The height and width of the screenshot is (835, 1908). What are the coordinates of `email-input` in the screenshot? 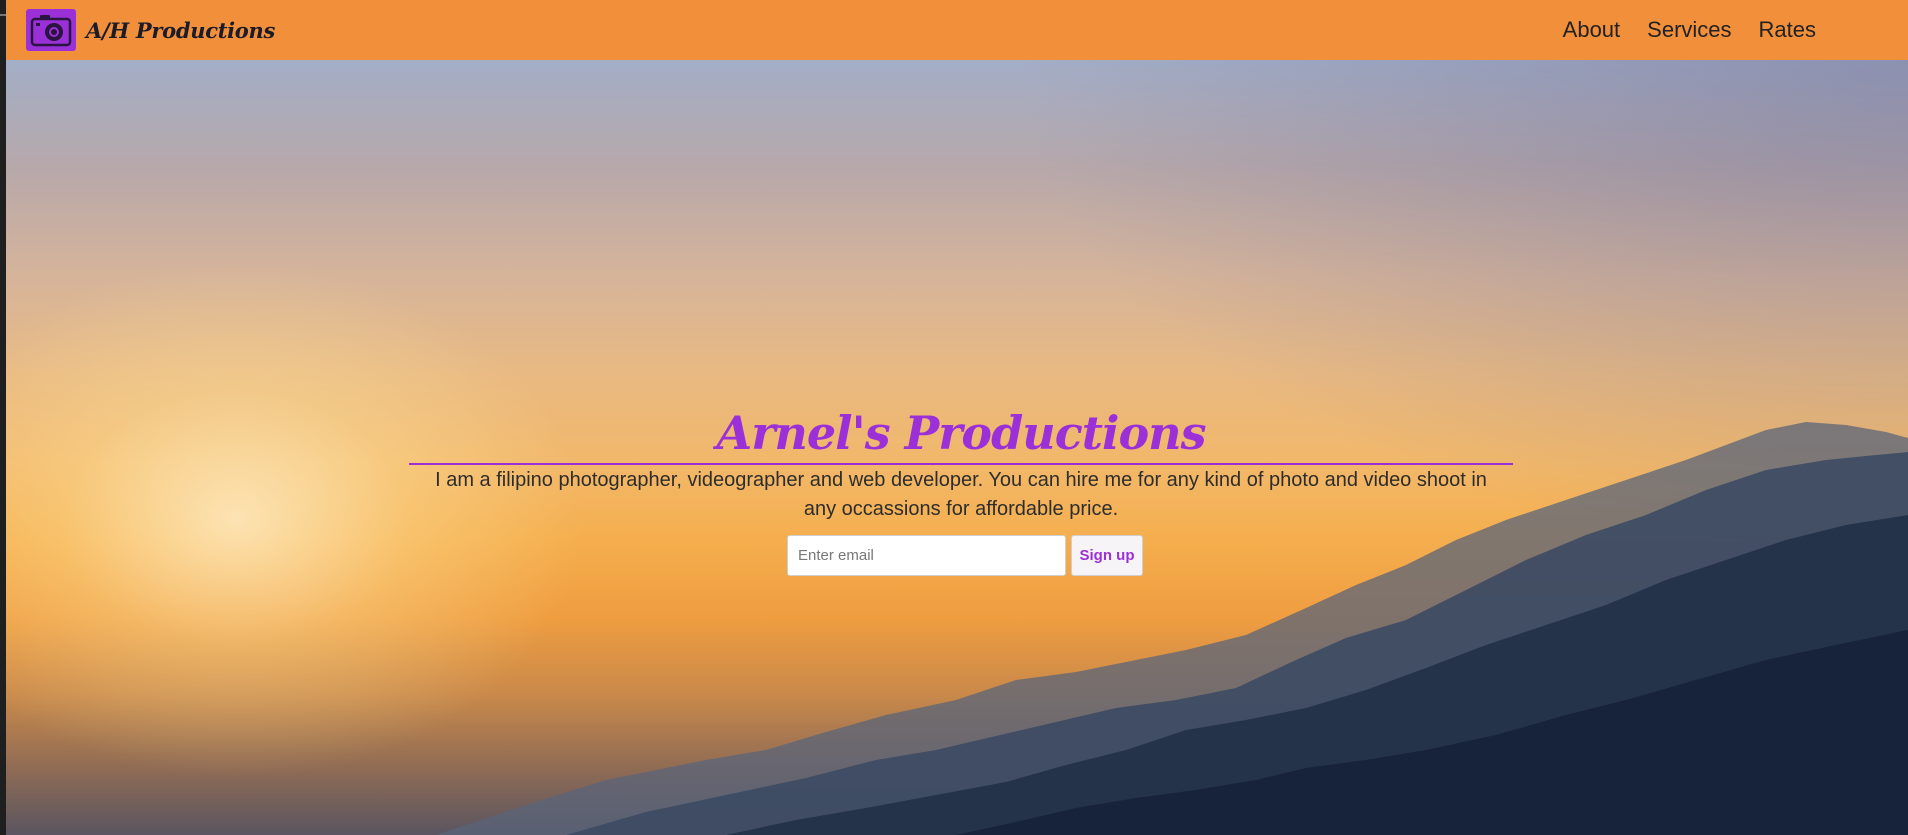 It's located at (926, 555).